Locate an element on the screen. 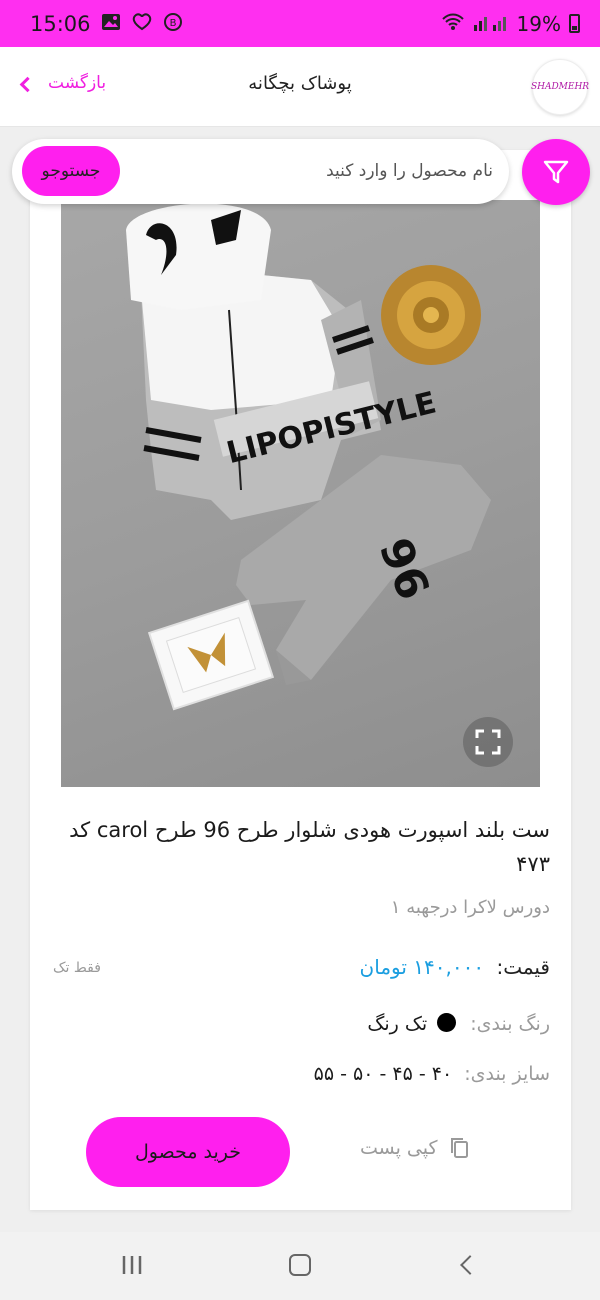 This screenshot has width=600, height=1300. svg-text: B is located at coordinates (172, 23).